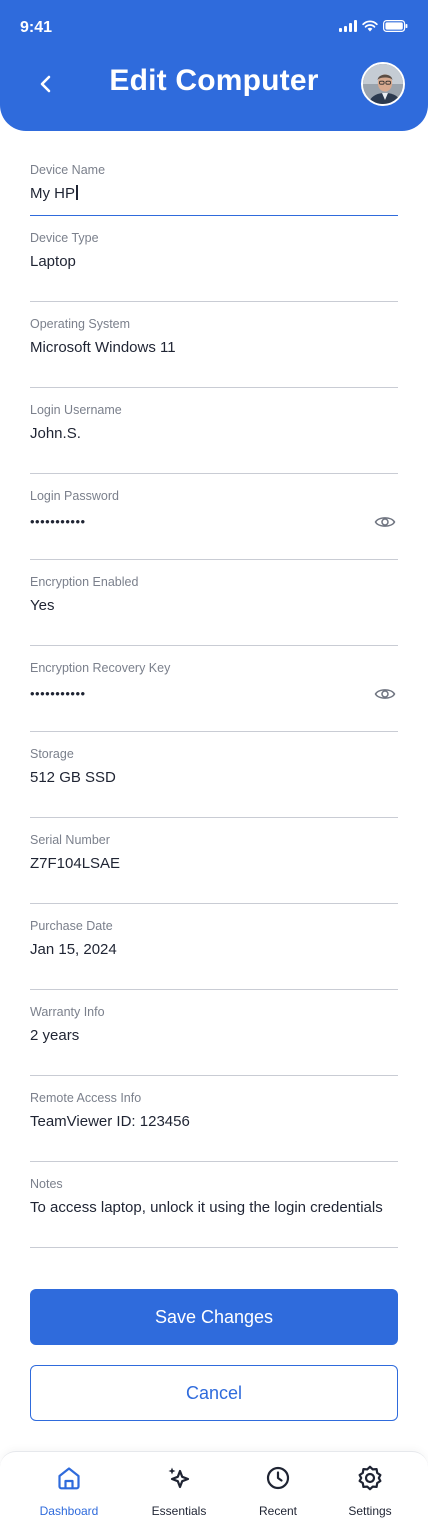 This screenshot has height=1519, width=428. What do you see at coordinates (71, 926) in the screenshot?
I see `field-label: Purchase Date` at bounding box center [71, 926].